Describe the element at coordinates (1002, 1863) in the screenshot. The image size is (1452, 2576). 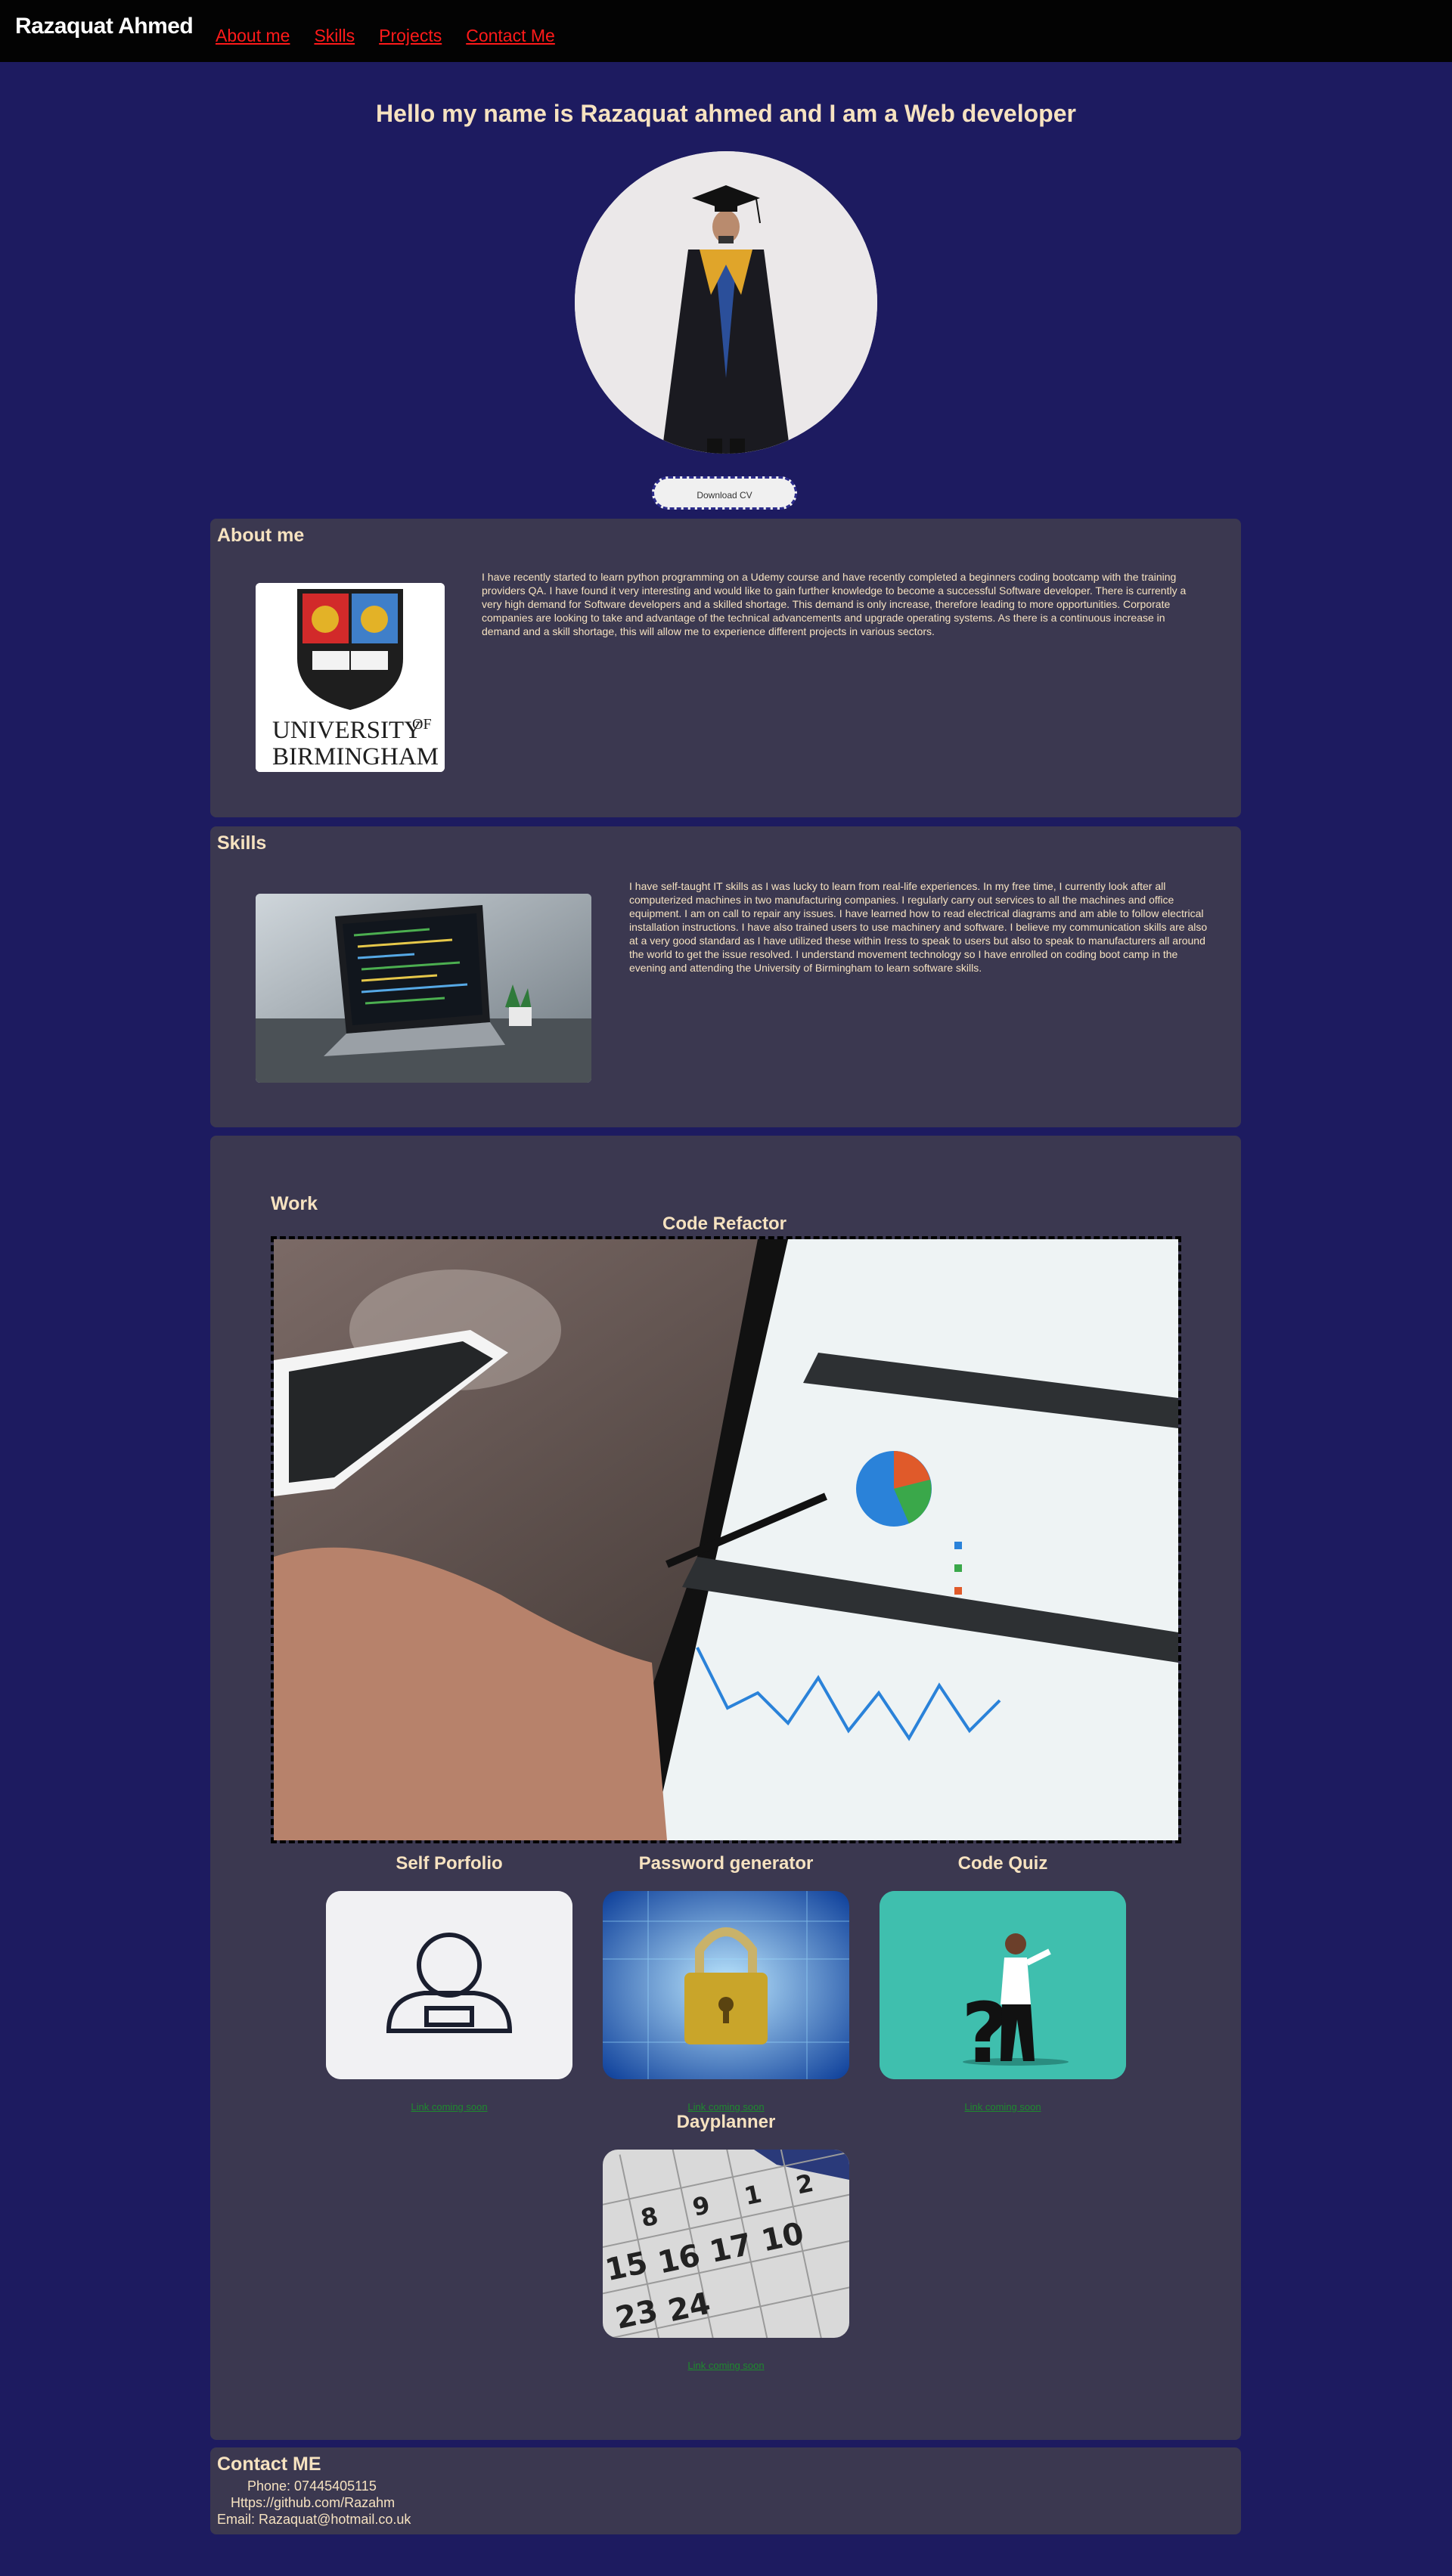
I see `project-title-code-quiz: Code Quiz` at that location.